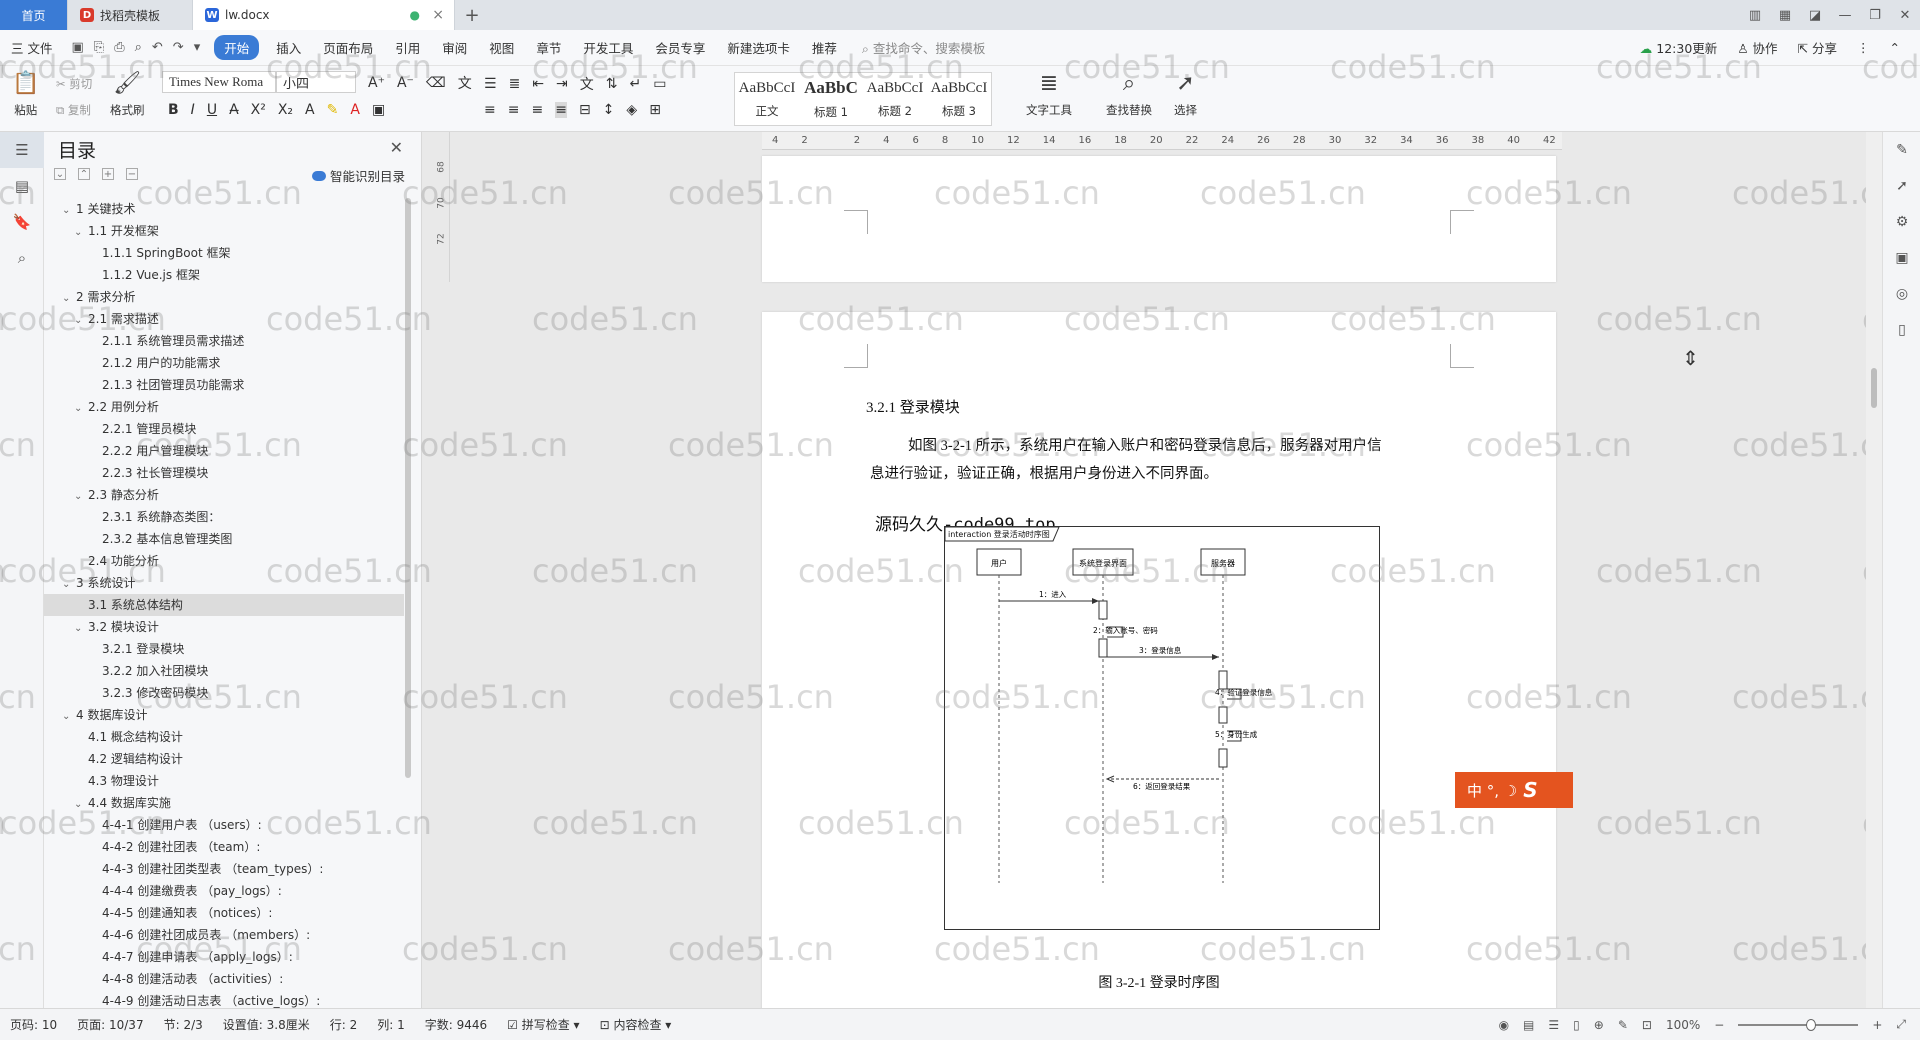 The width and height of the screenshot is (1920, 1040). What do you see at coordinates (224, 913) in the screenshot?
I see `toc-item: 4-4-5 创建通知表 （notices）:` at bounding box center [224, 913].